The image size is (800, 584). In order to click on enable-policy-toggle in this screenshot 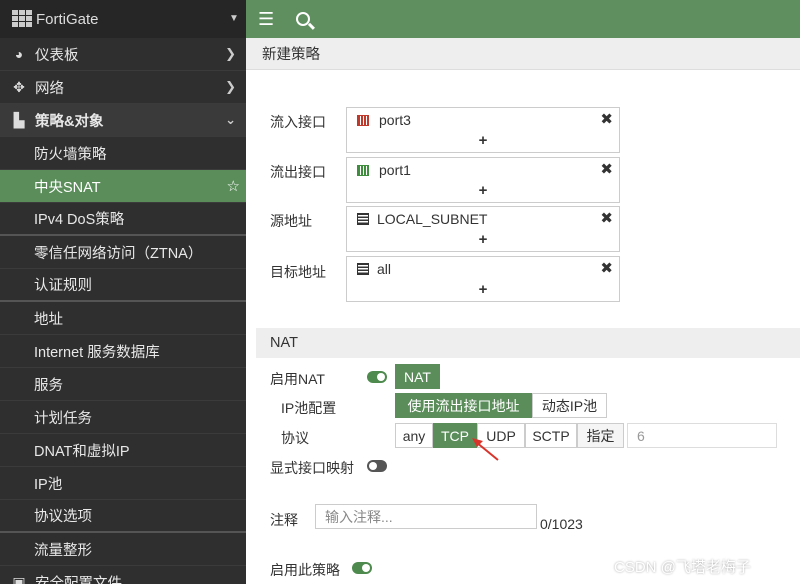, I will do `click(362, 568)`.